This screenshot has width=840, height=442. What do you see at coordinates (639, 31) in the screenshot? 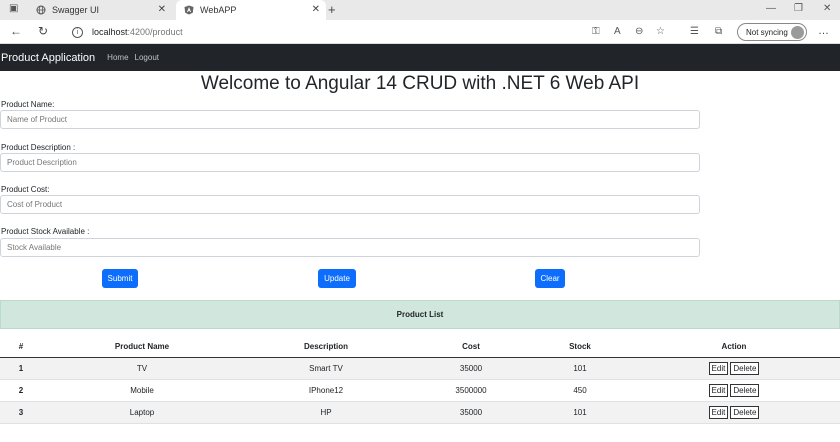
I see `zoom-icon: ⊖` at bounding box center [639, 31].